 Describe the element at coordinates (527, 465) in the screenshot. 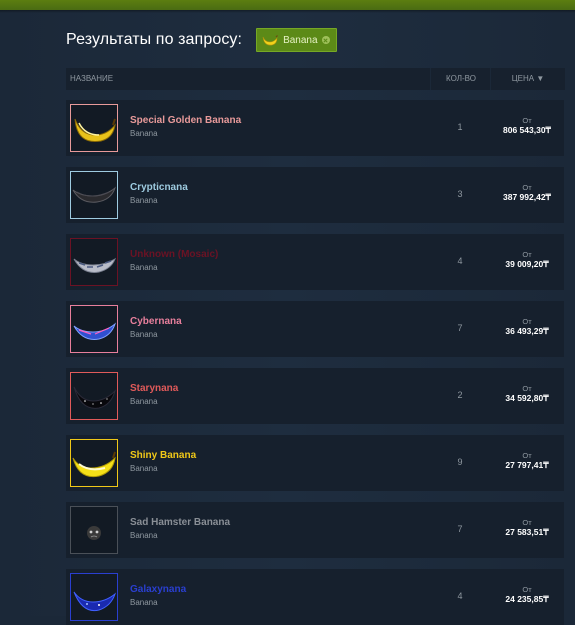

I see `item-price: 27 797,41₸` at that location.